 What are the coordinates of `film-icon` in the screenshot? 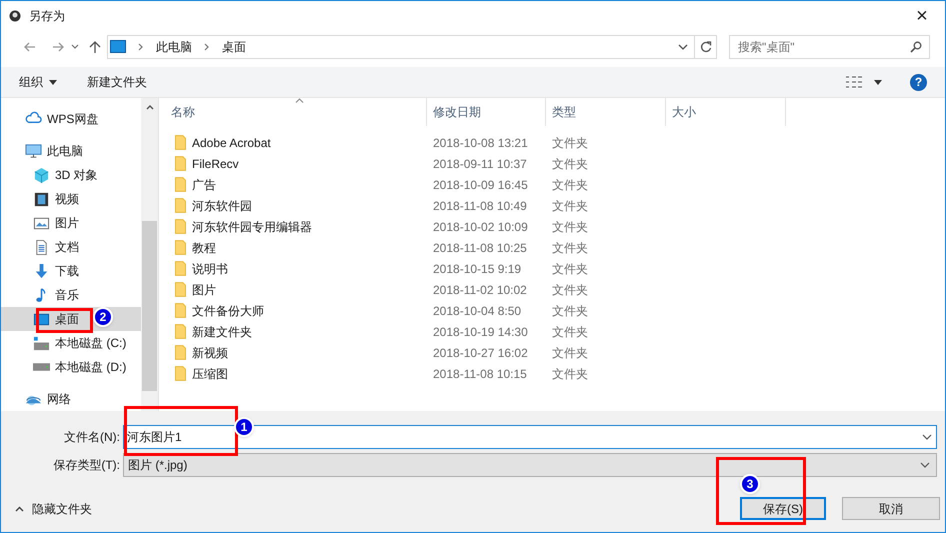 It's located at (41, 199).